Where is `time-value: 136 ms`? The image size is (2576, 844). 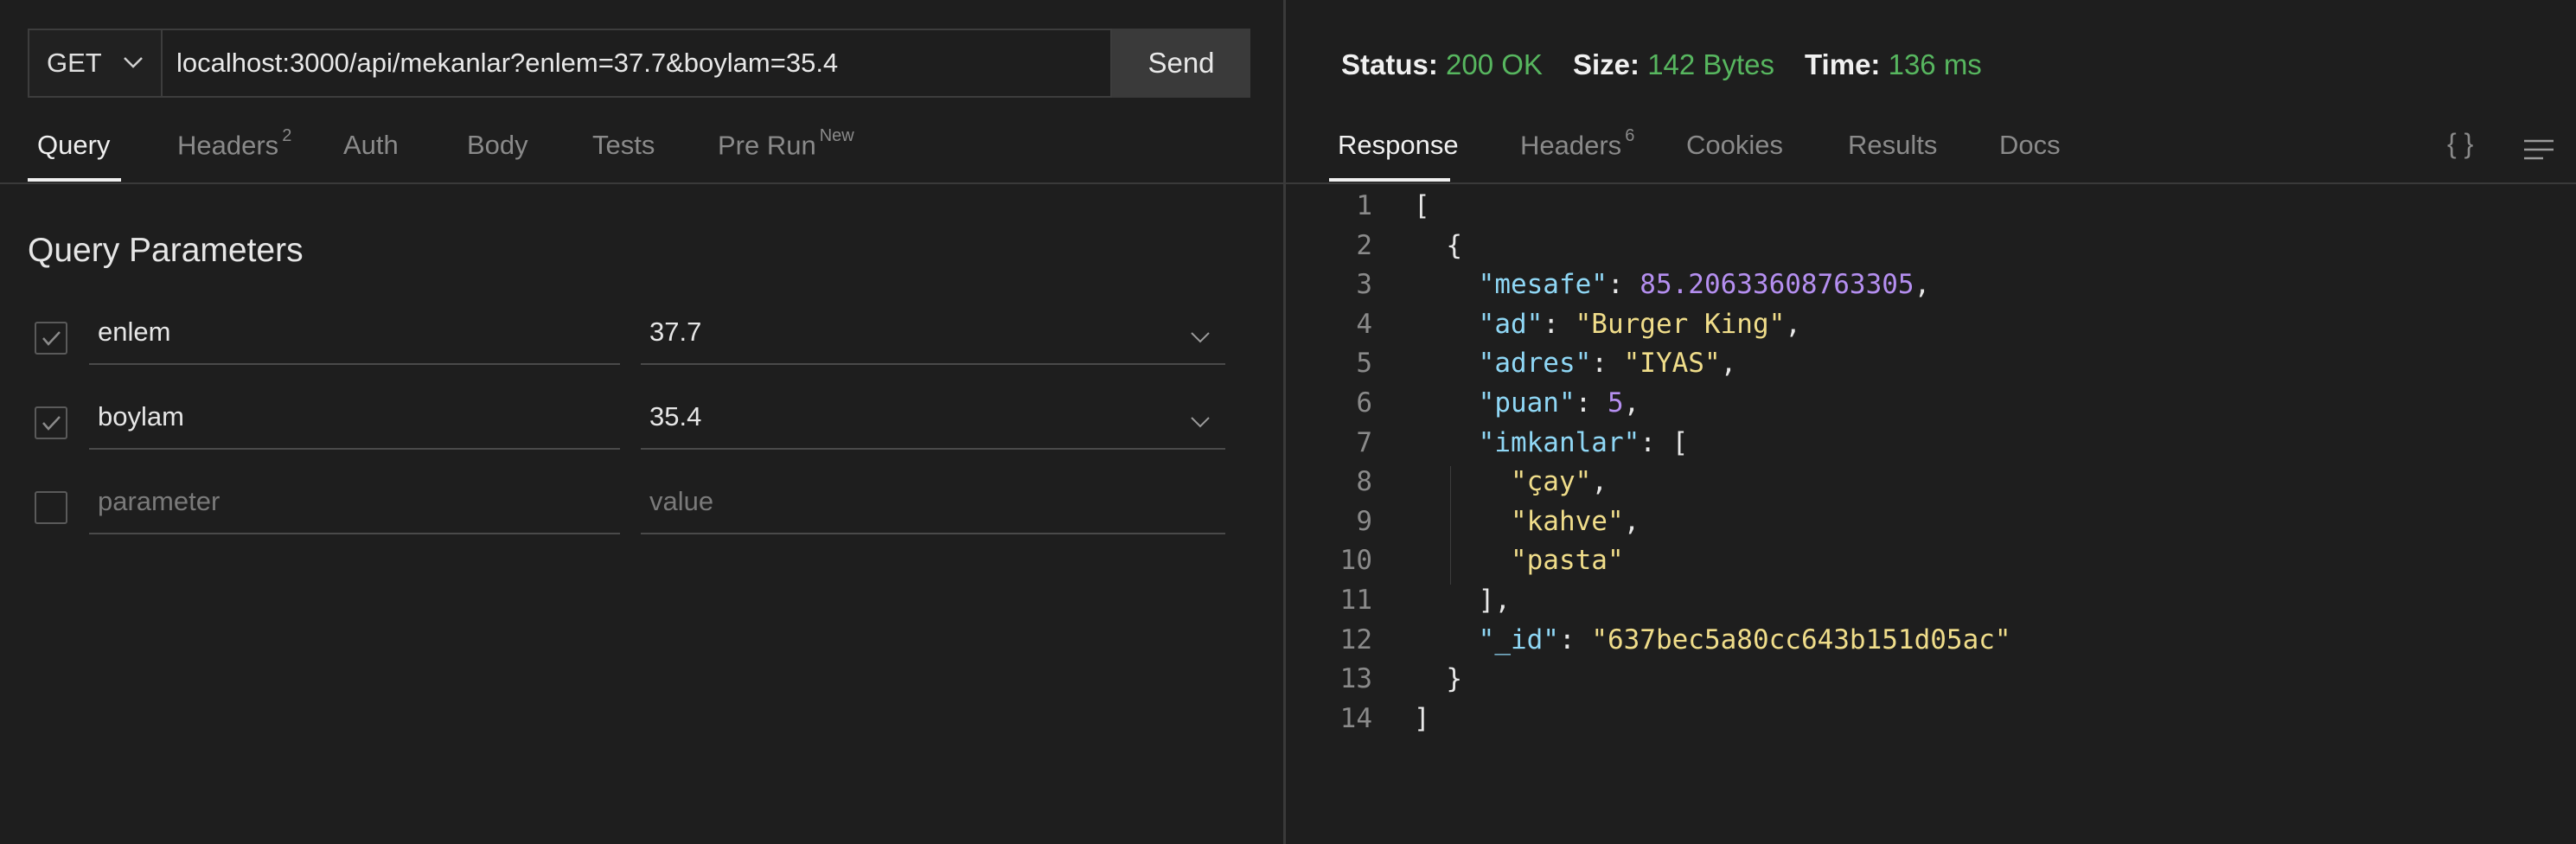
time-value: 136 ms is located at coordinates (1935, 64).